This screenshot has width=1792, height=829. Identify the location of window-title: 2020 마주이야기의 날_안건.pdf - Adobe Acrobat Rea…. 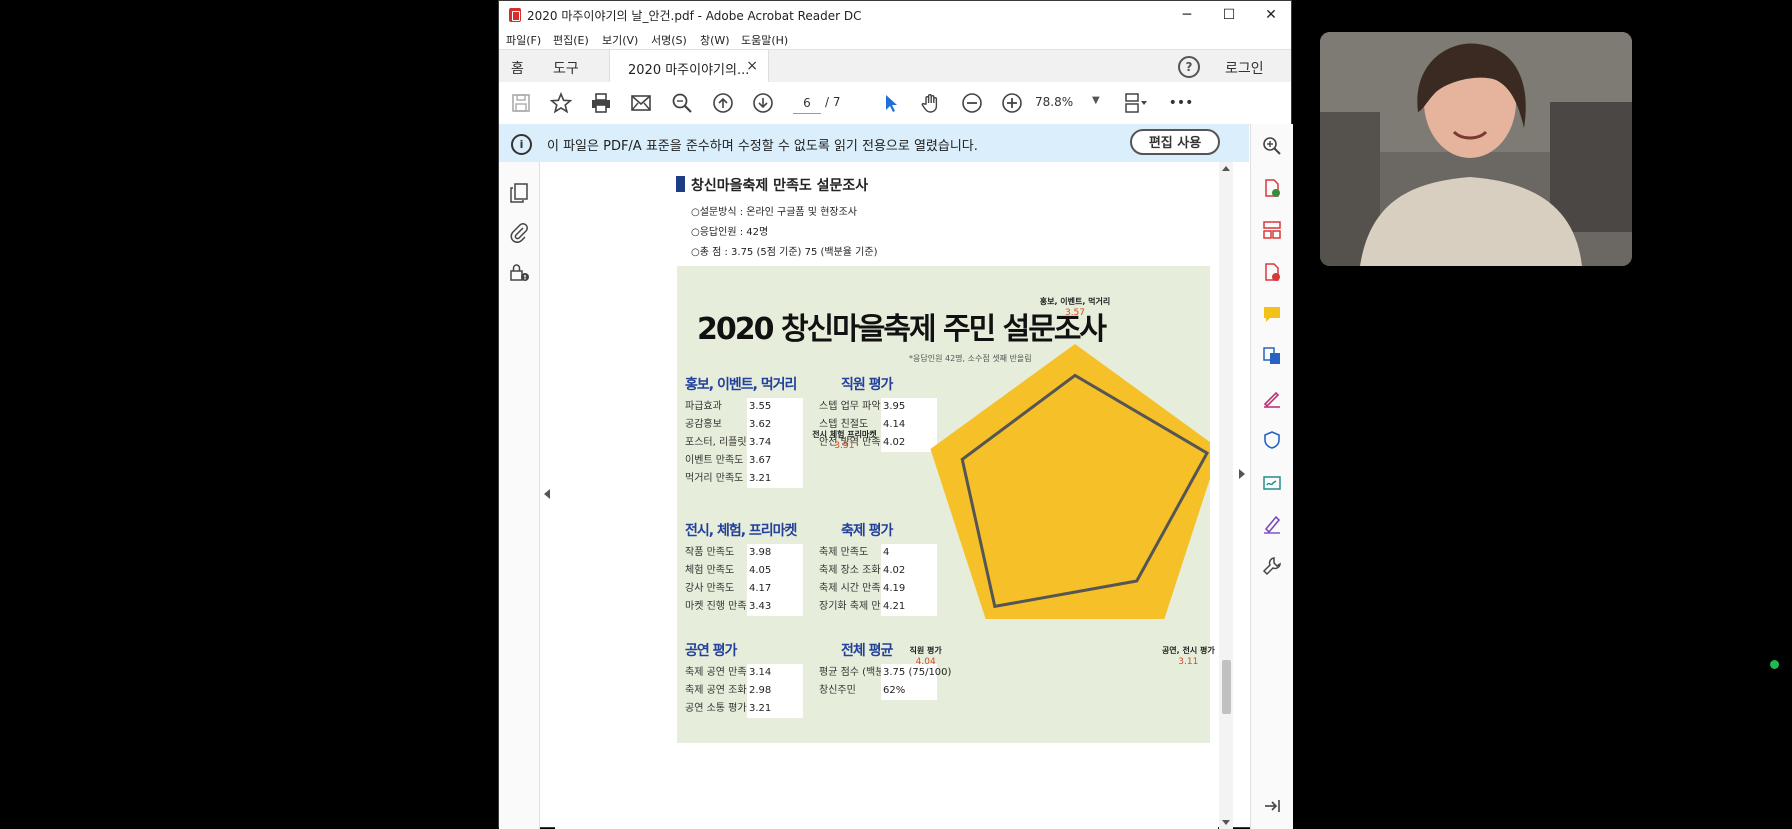
(694, 16).